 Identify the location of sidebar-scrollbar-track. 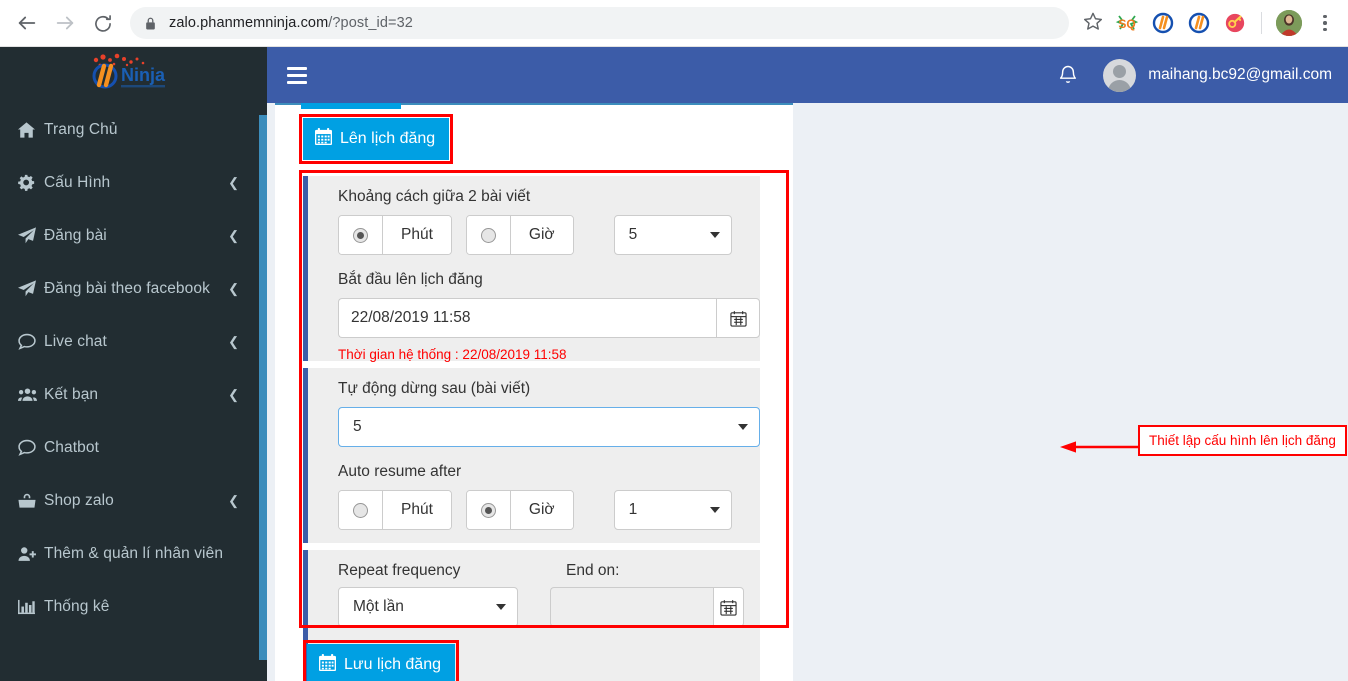
(263, 364).